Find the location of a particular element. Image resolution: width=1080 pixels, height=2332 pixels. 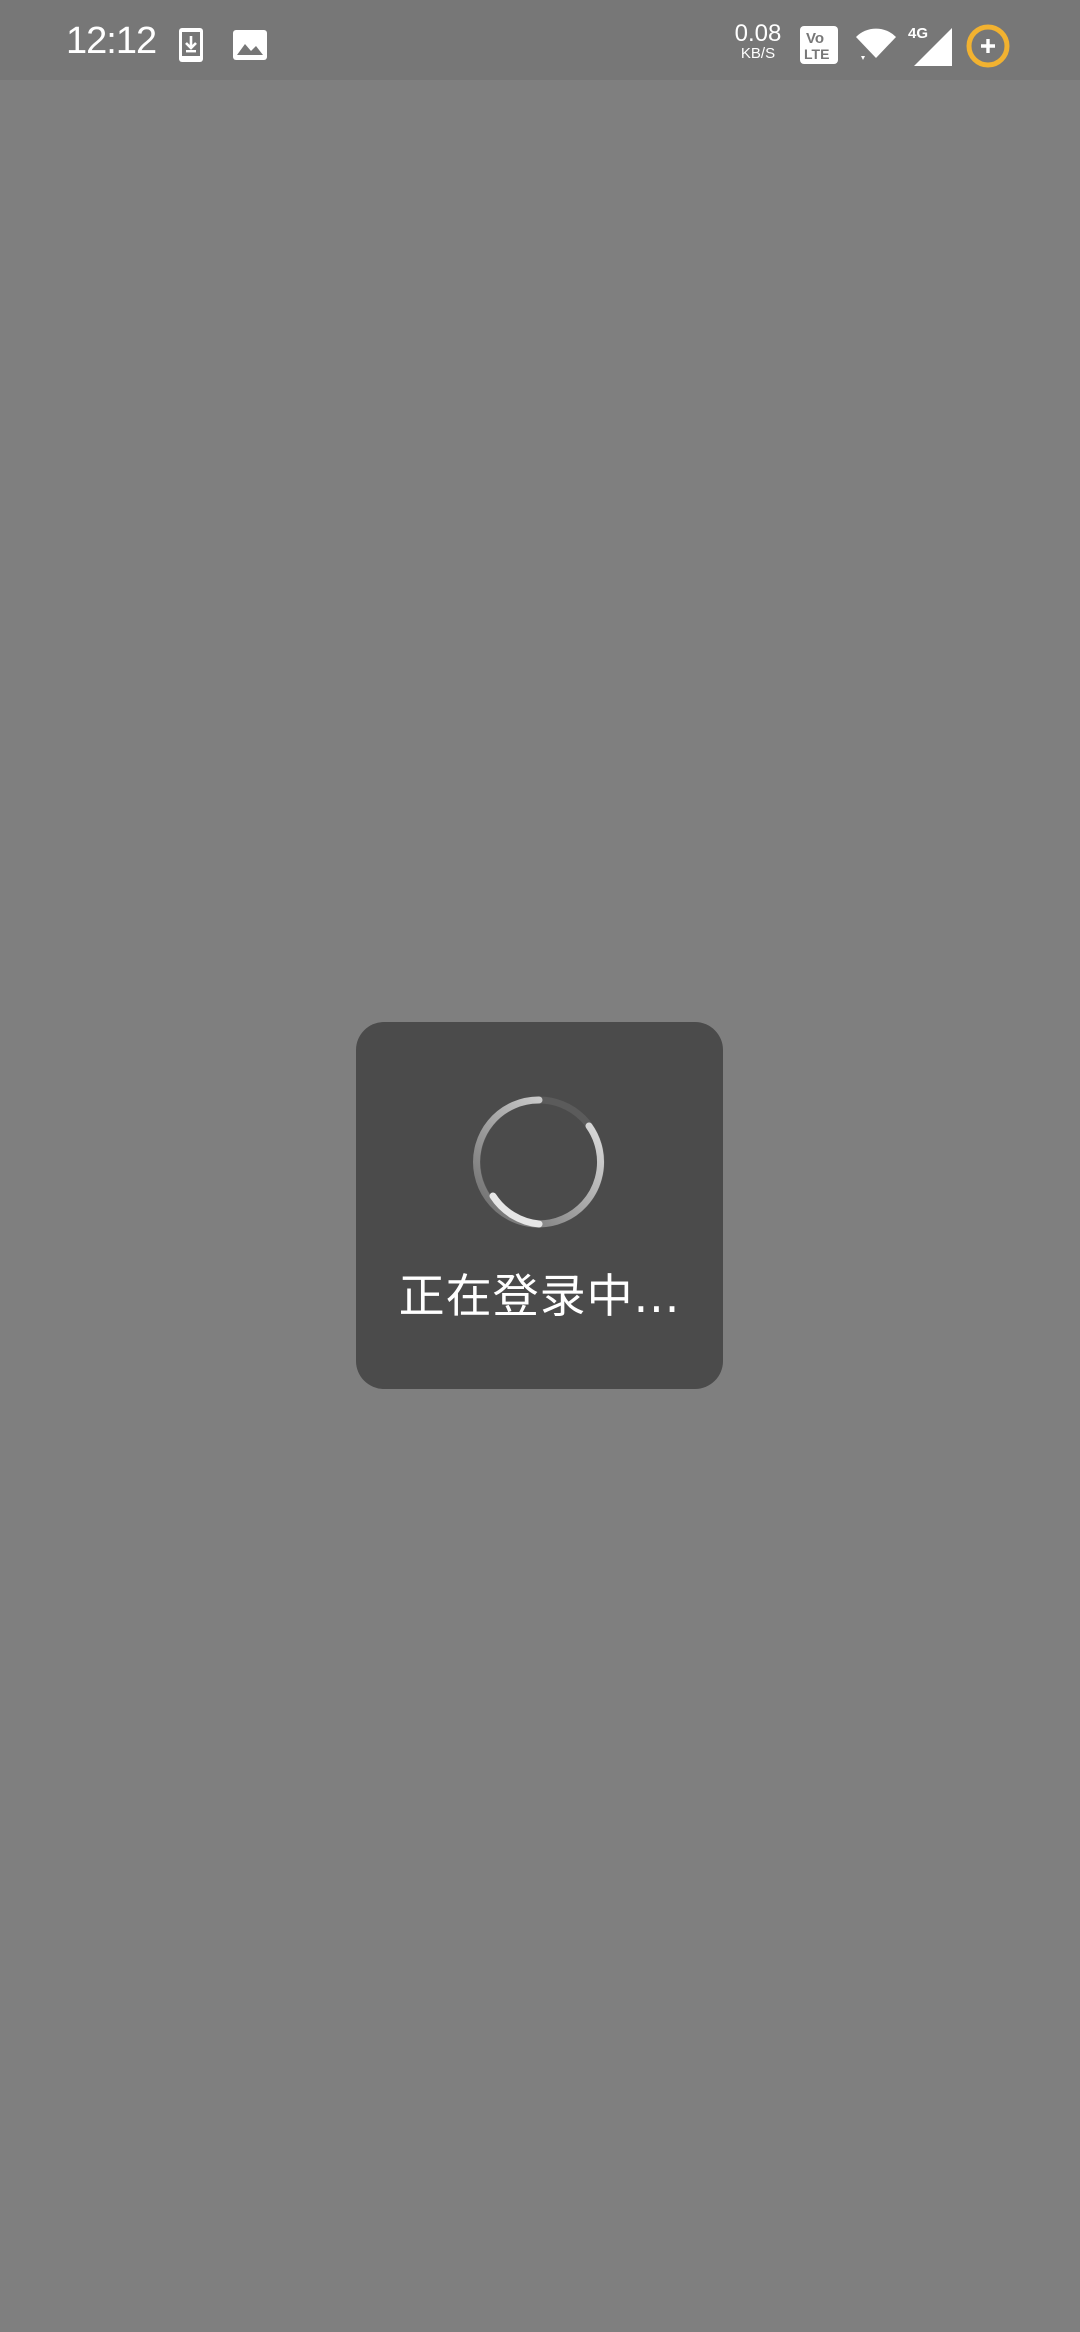

status-bar: 12:12 0.08 KB/S Vo LTE 4G is located at coordinates (540, 40).